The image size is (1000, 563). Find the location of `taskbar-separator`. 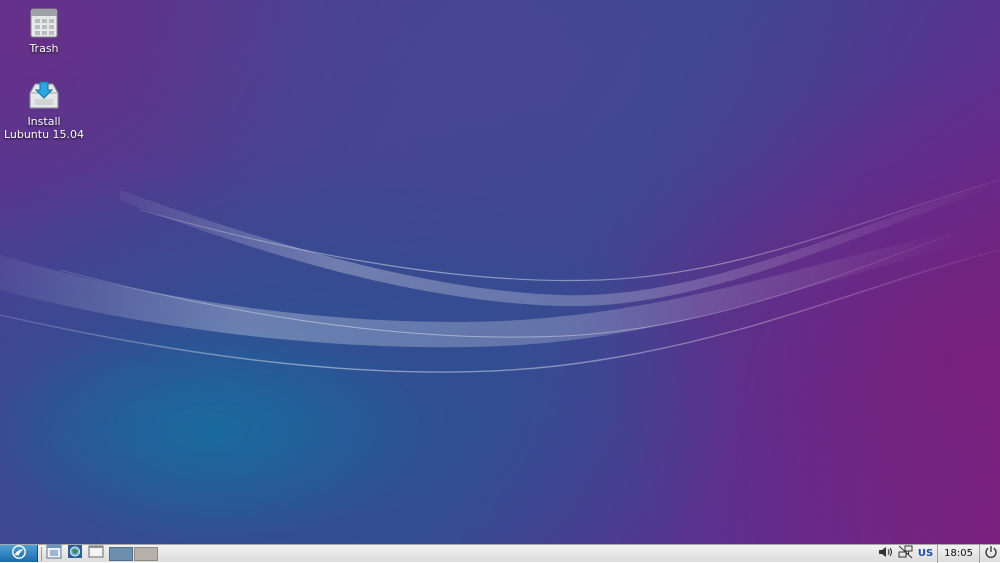

taskbar-separator is located at coordinates (41, 553).